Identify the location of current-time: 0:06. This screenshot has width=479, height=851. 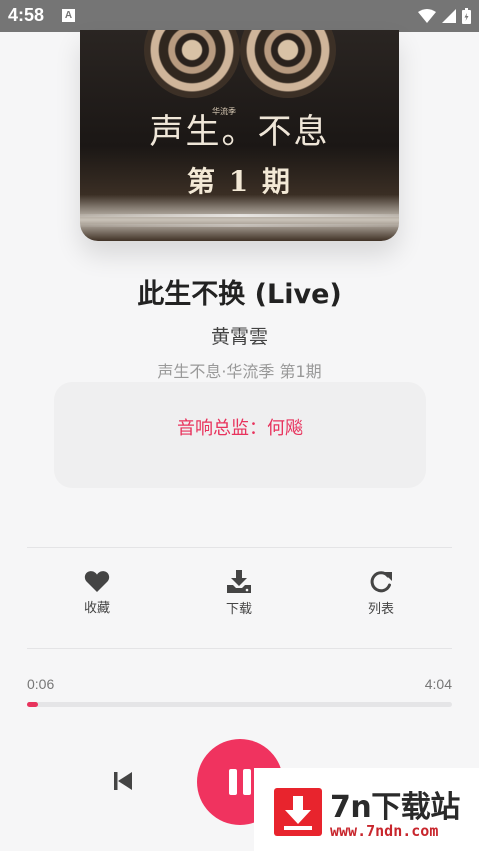
(41, 684).